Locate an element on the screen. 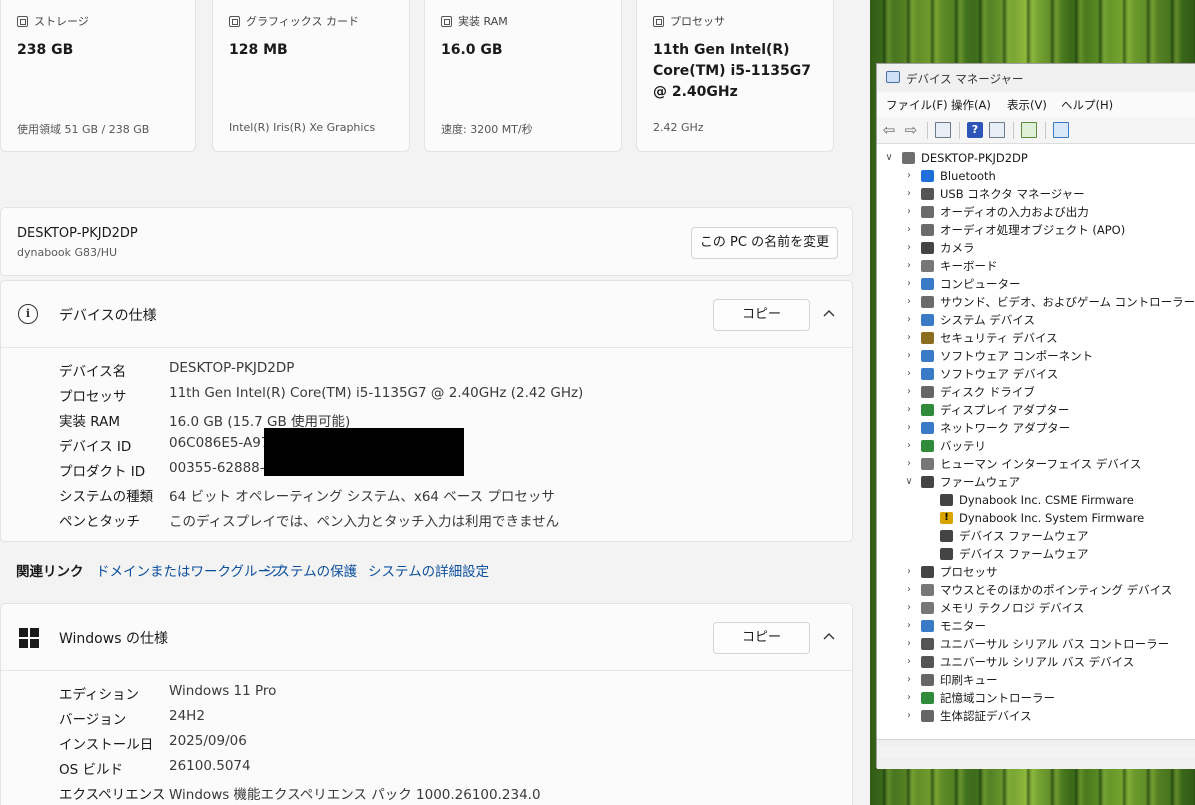 This screenshot has width=1195, height=805. tree-category: › 記憶域コントローラー is located at coordinates (1036, 698).